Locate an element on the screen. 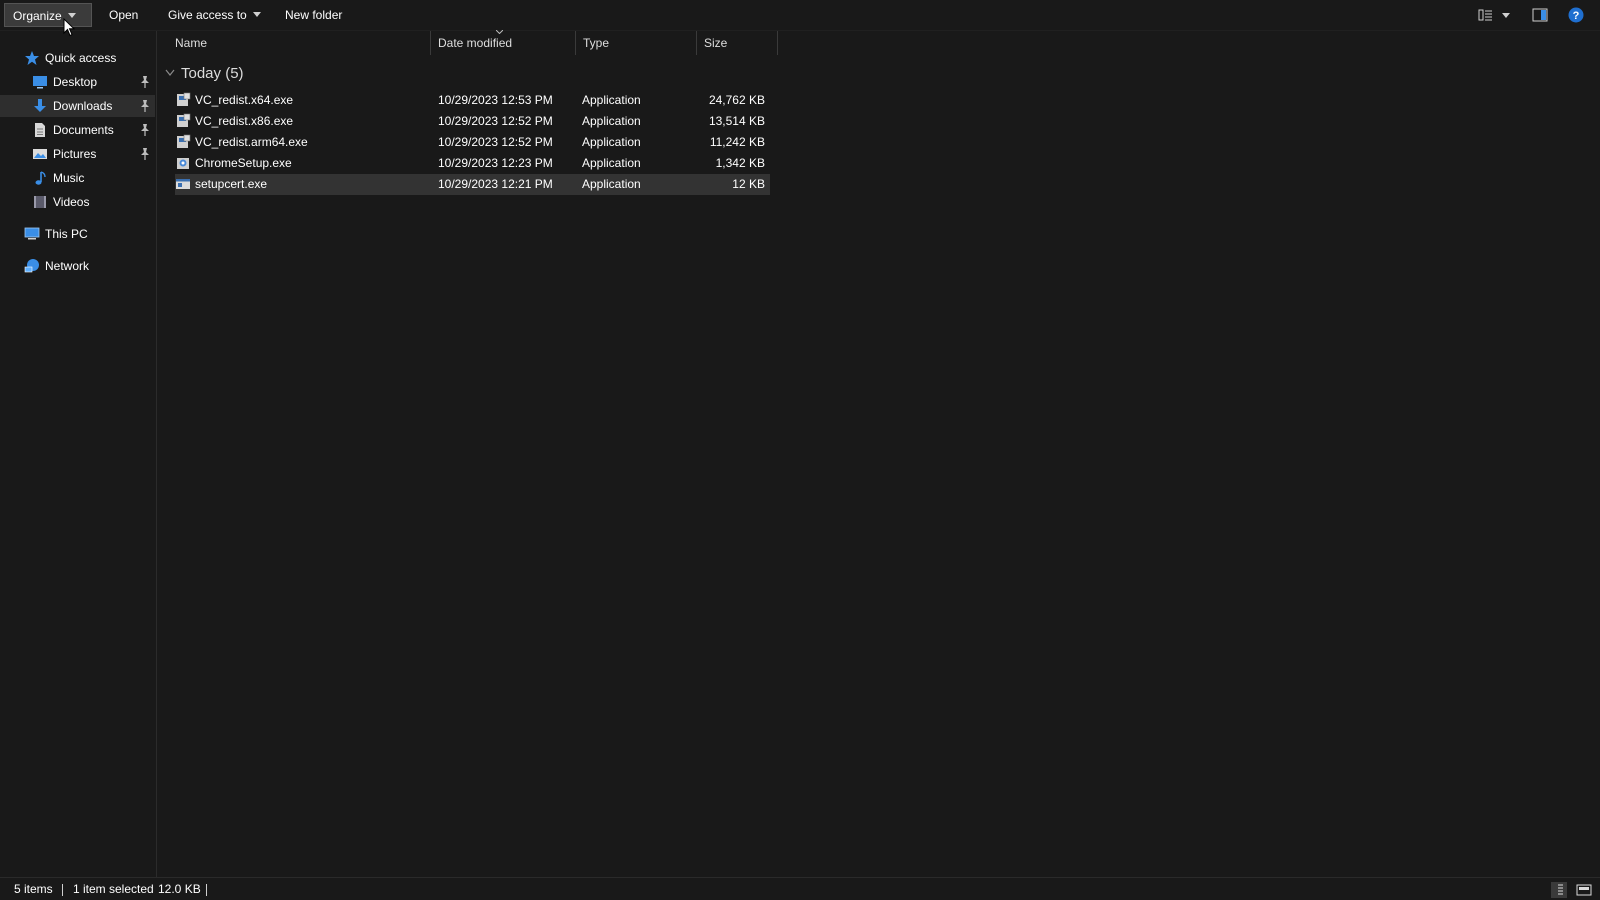 Image resolution: width=1600 pixels, height=900 pixels. file-size: 24,762 KB is located at coordinates (736, 100).